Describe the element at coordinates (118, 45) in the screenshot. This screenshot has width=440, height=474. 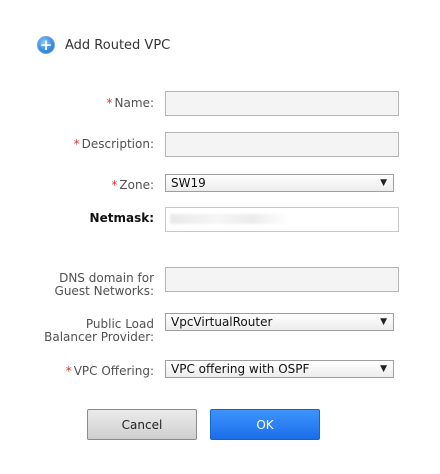
I see `dialog-title: Add Routed VPC` at that location.